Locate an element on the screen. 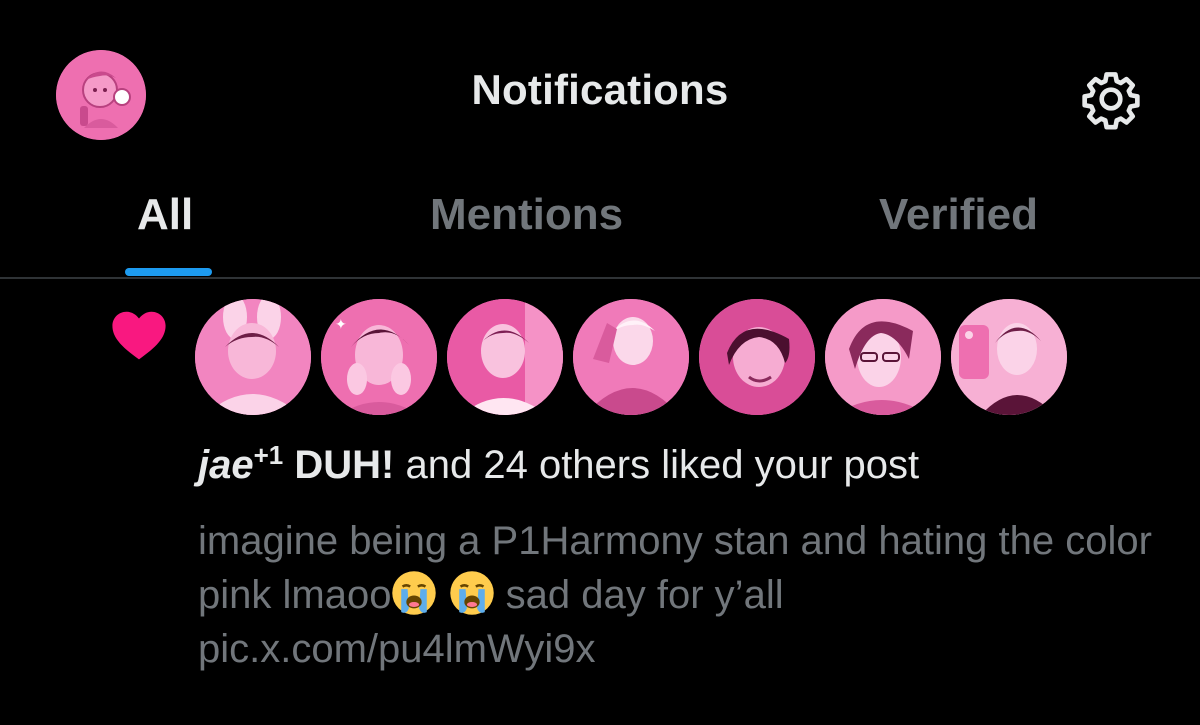  notification-summary: jae+1 DUH! and 24 others liked your post is located at coordinates (558, 465).